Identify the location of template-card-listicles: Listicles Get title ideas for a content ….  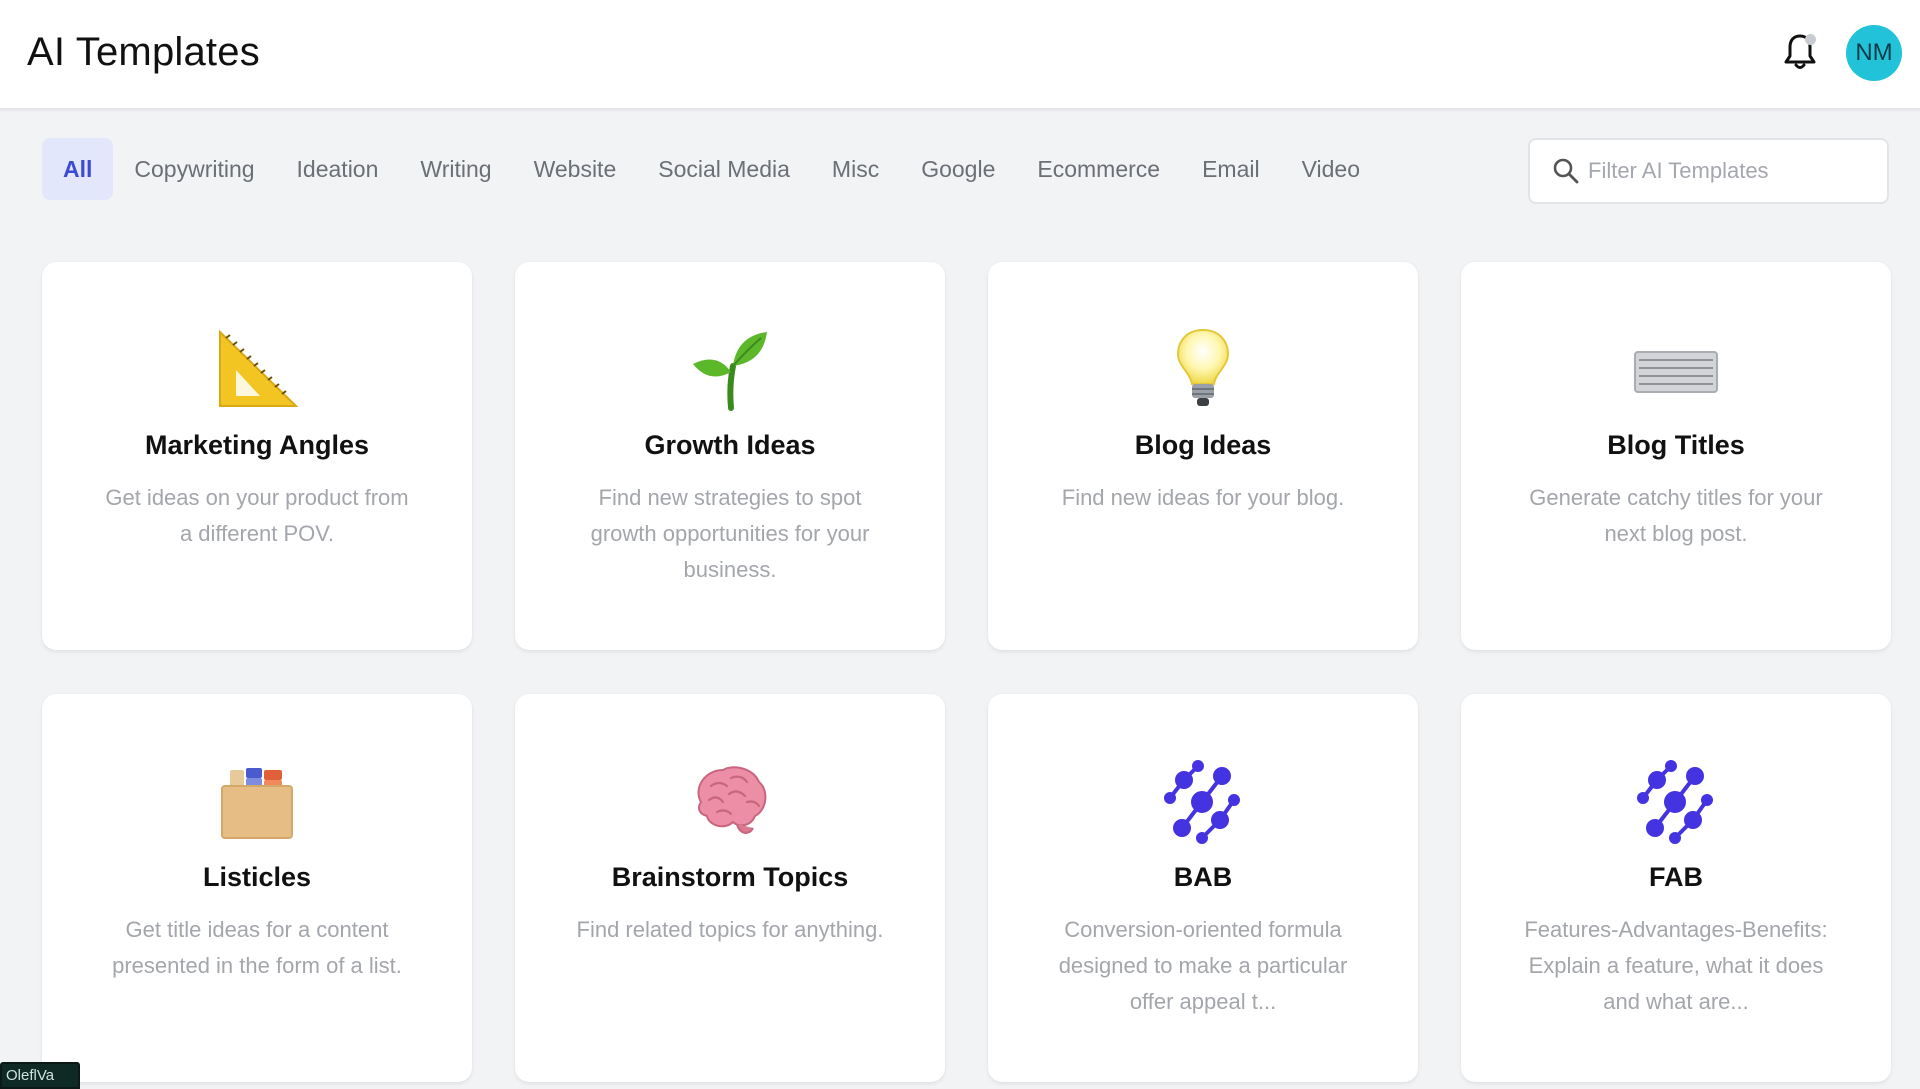
(257, 888).